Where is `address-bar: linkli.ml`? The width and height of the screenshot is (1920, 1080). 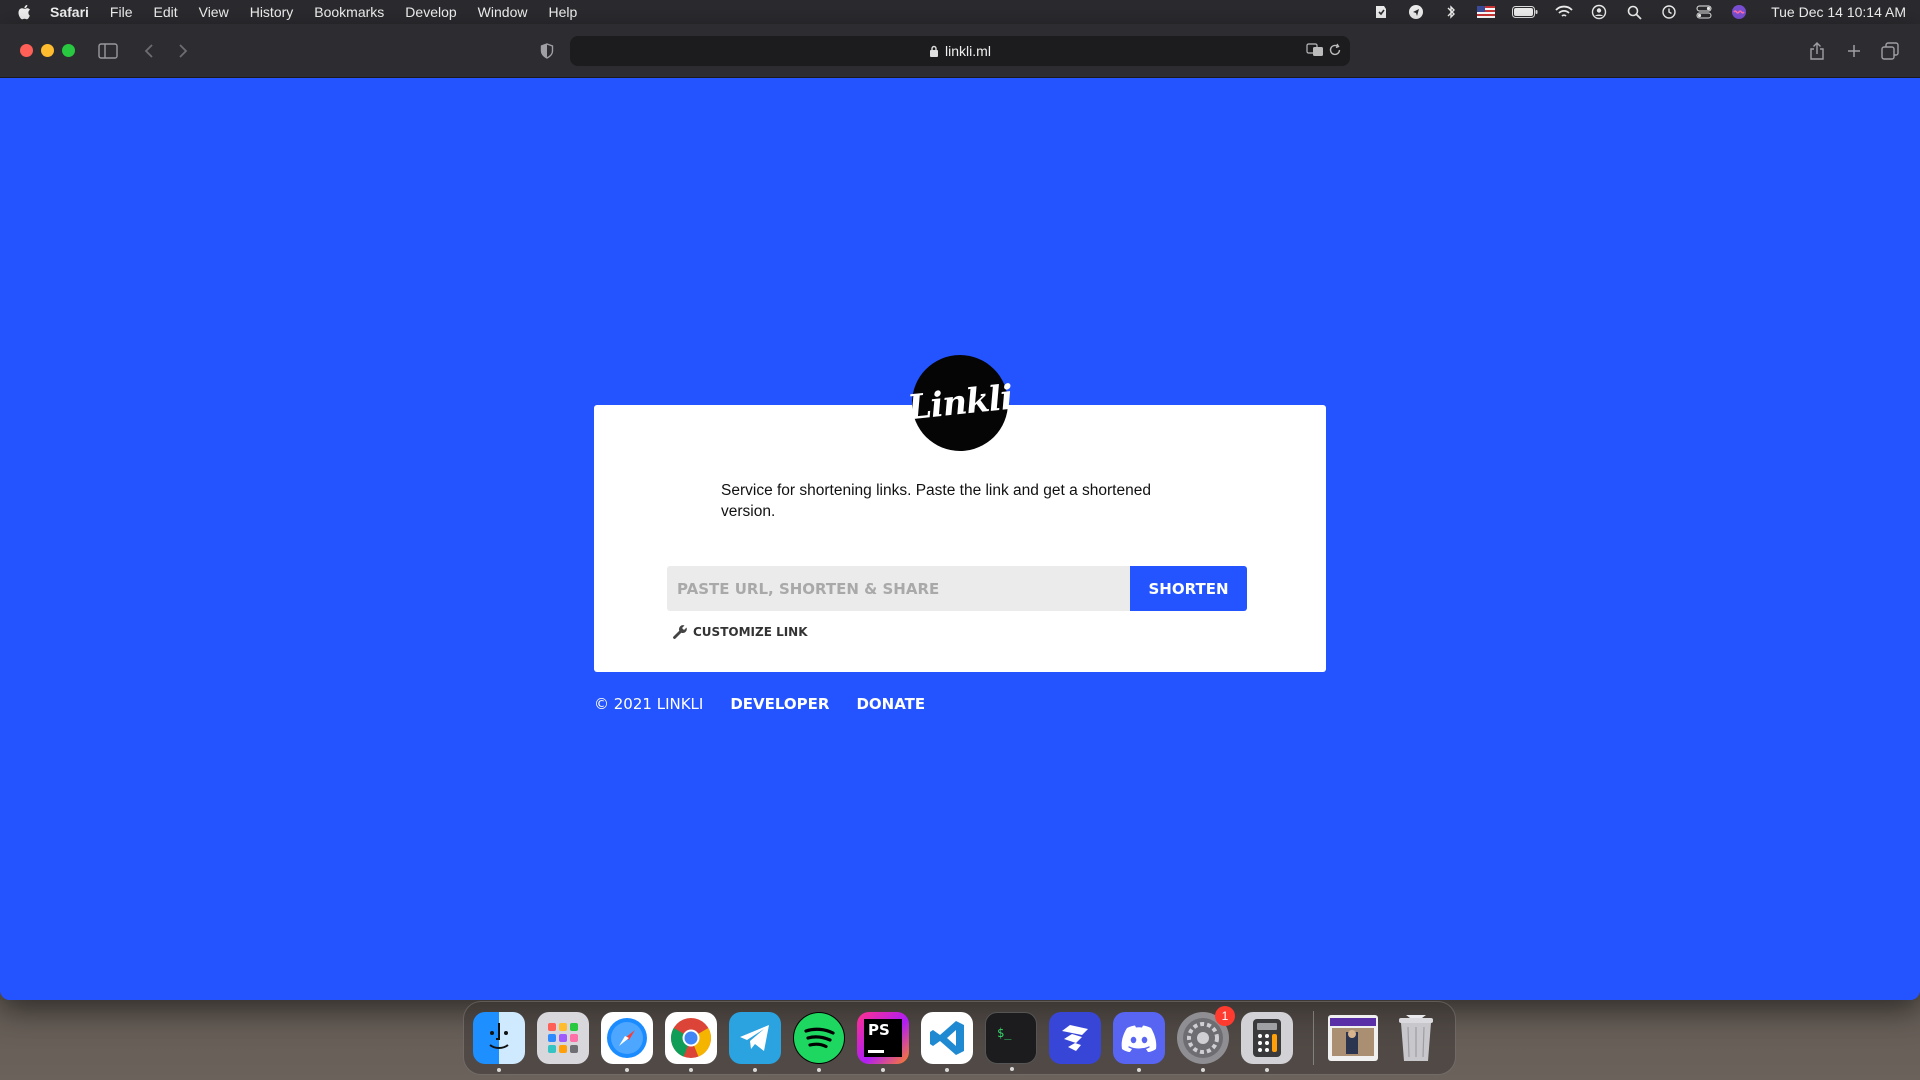
address-bar: linkli.ml is located at coordinates (960, 51).